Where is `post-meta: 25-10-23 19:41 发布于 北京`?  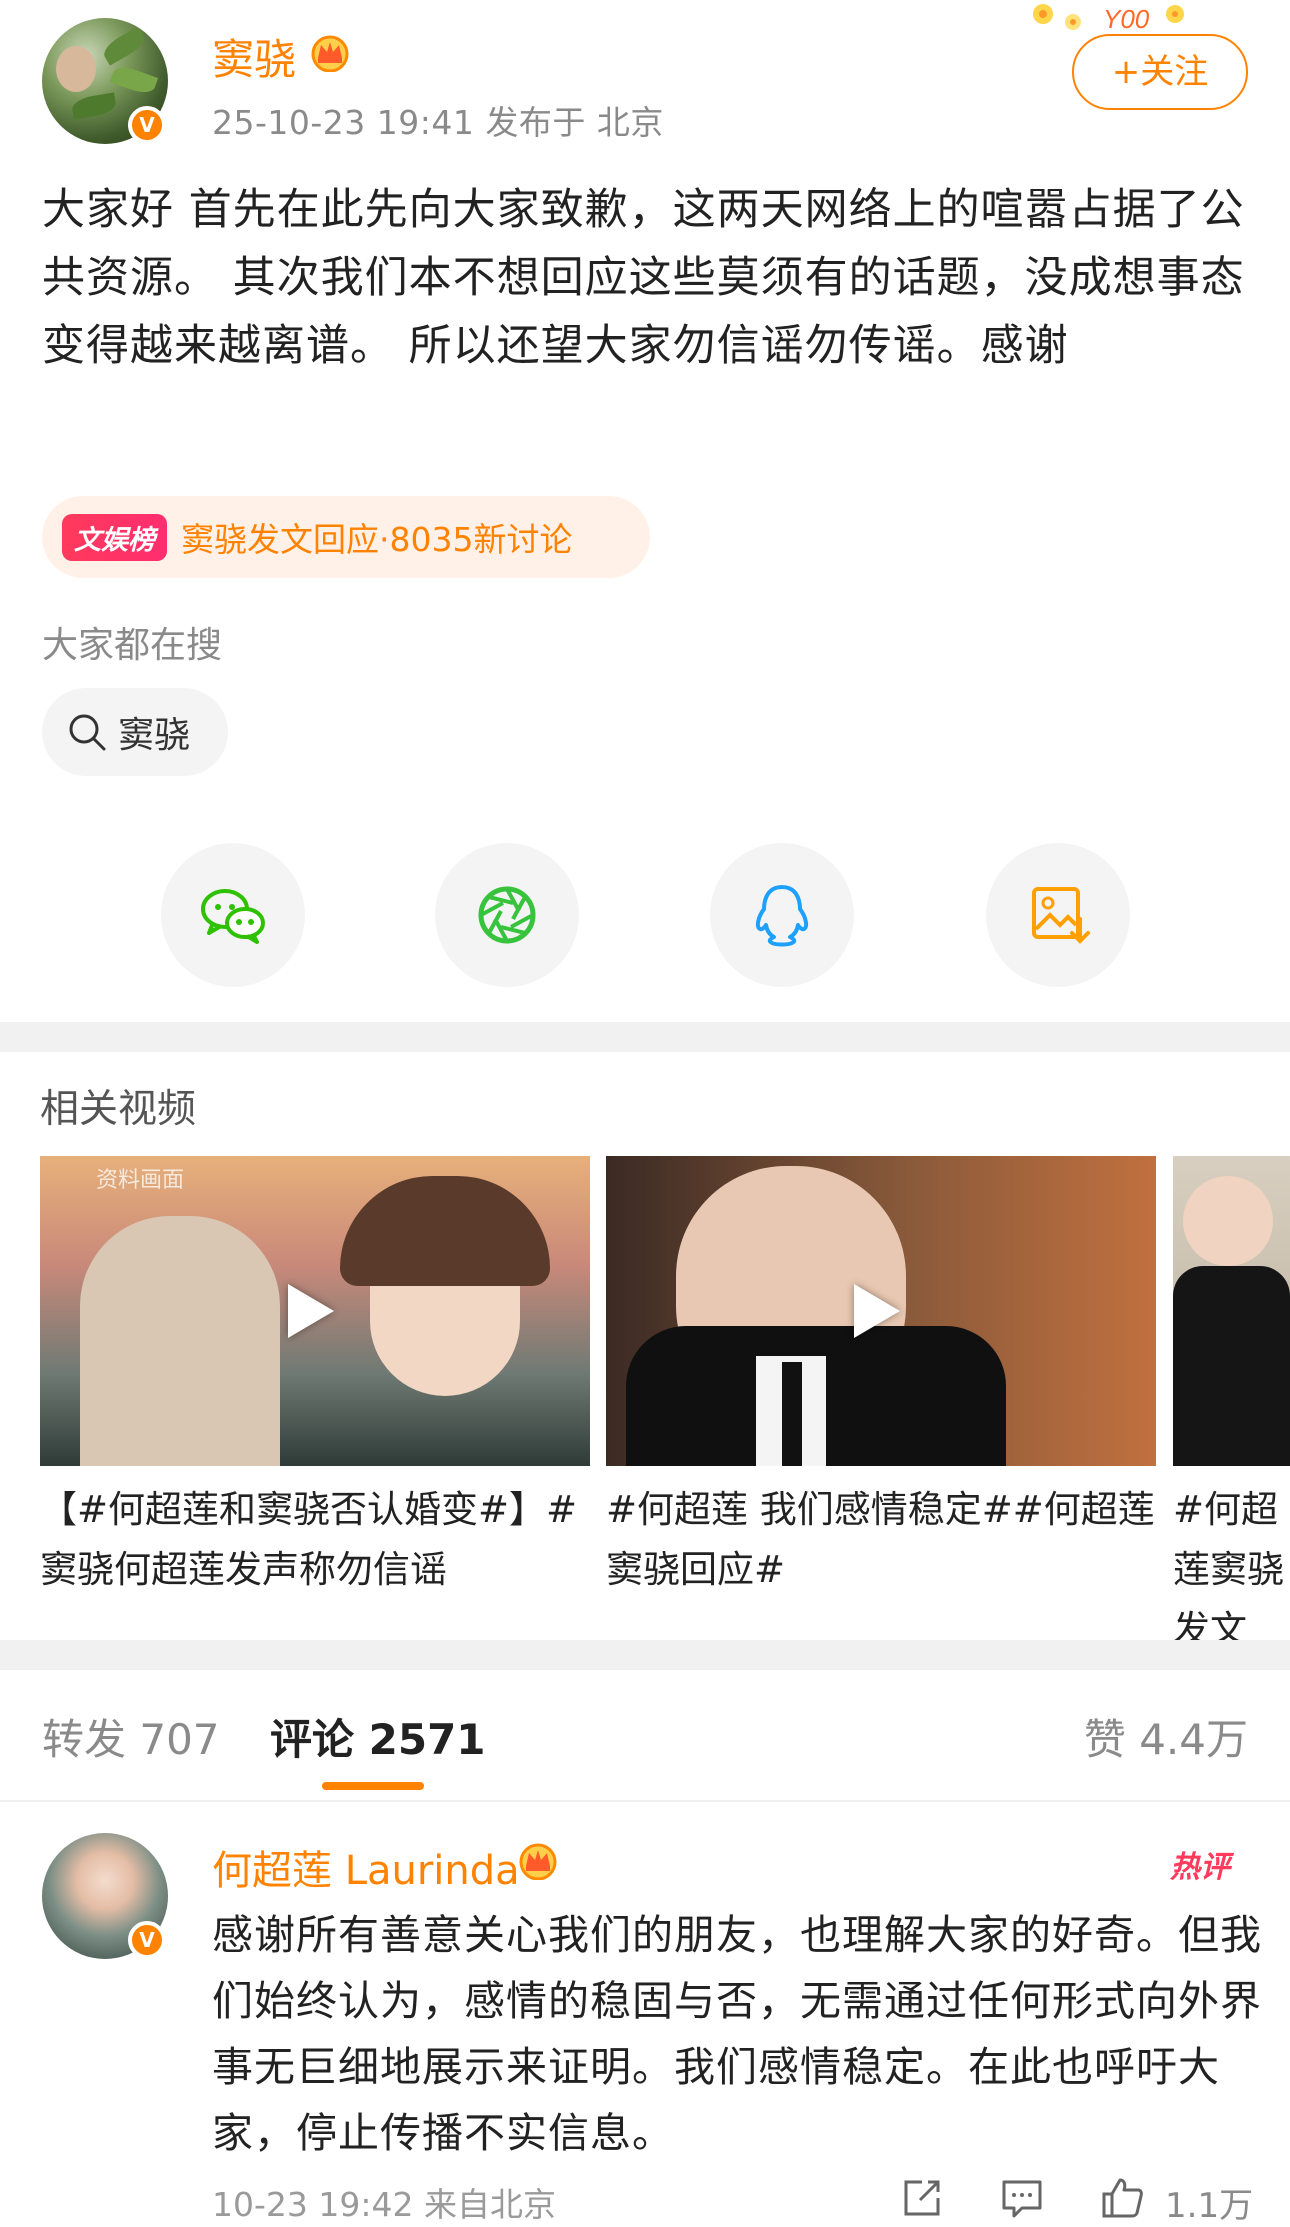 post-meta: 25-10-23 19:41 发布于 北京 is located at coordinates (438, 122).